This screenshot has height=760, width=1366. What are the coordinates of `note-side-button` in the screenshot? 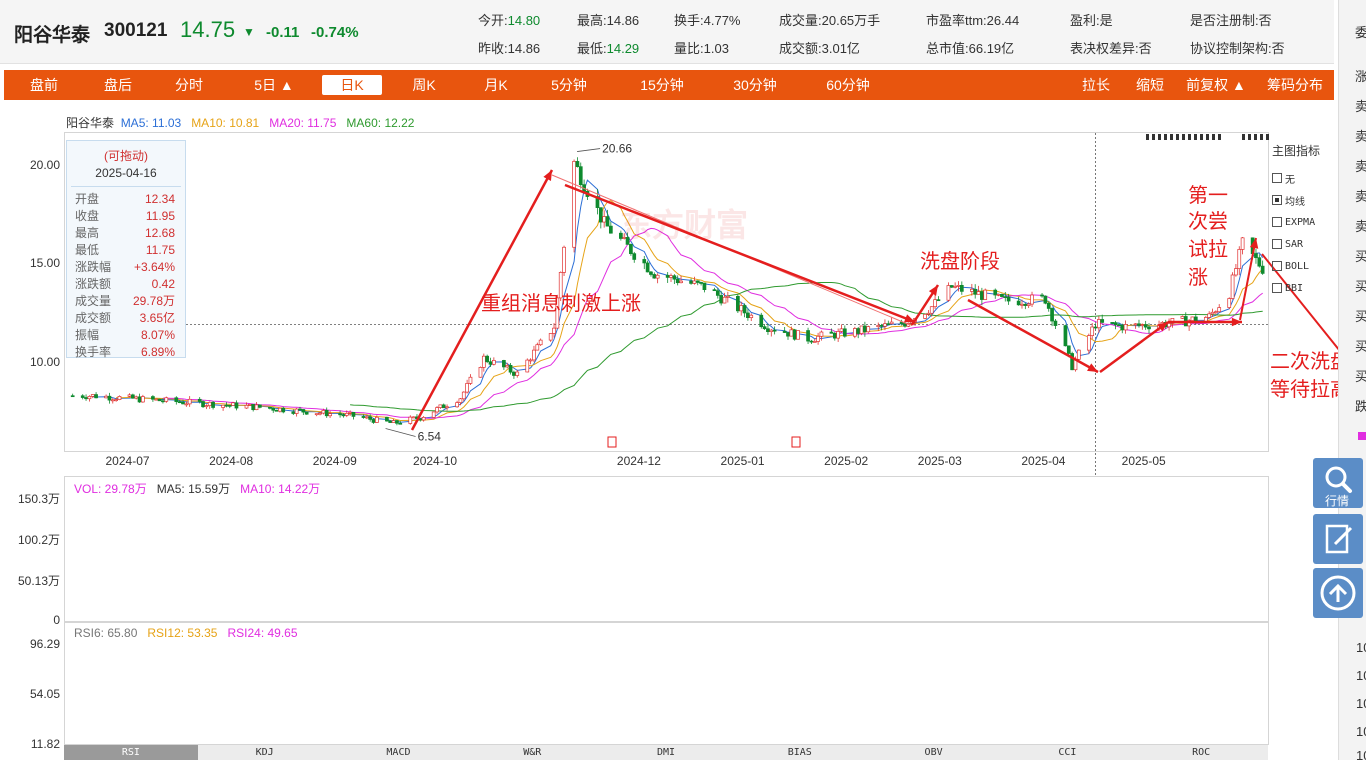 It's located at (1338, 539).